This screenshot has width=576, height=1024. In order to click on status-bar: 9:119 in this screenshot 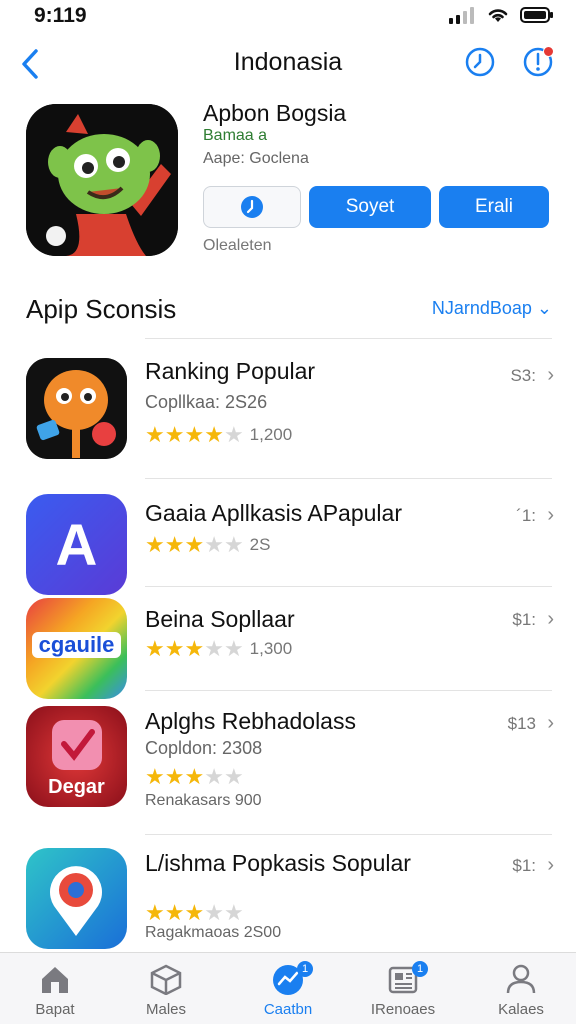, I will do `click(288, 17)`.